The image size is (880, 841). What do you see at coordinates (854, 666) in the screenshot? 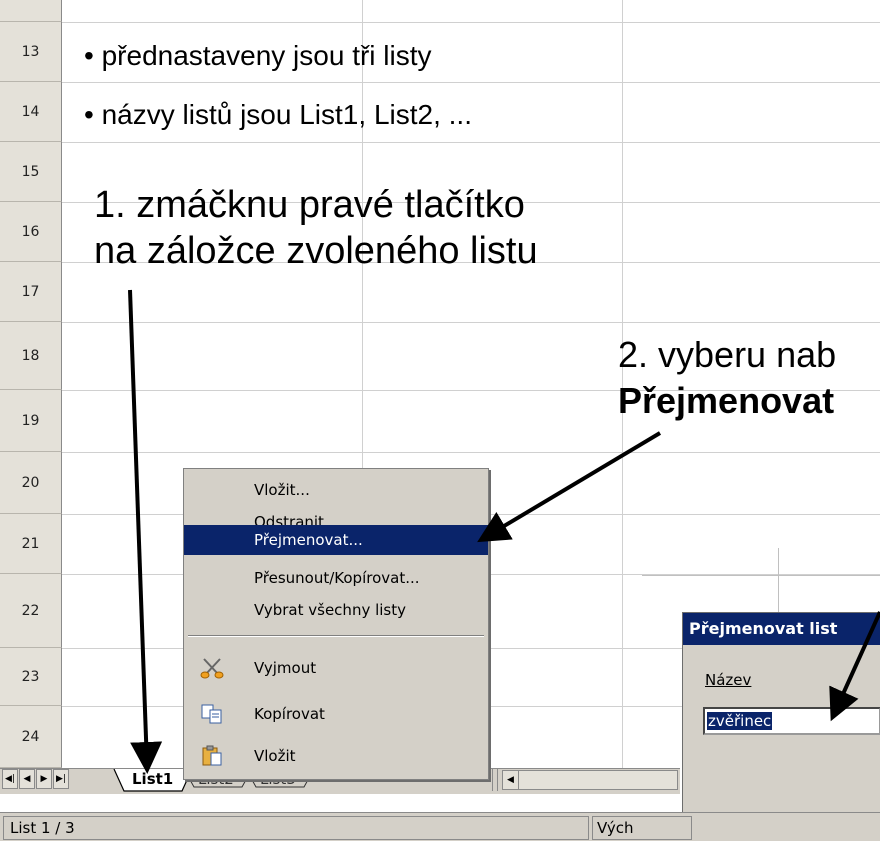
I see `arrow-to-name-field` at bounding box center [854, 666].